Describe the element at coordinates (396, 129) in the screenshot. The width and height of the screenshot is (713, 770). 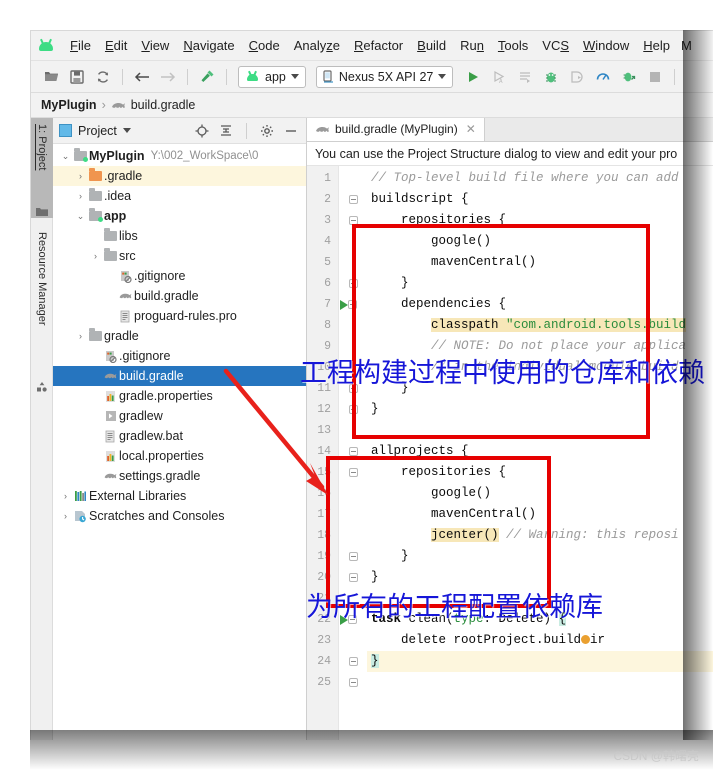
I see `editor-tab-build-gradle: build.gradle (MyPlugin) ✕` at that location.